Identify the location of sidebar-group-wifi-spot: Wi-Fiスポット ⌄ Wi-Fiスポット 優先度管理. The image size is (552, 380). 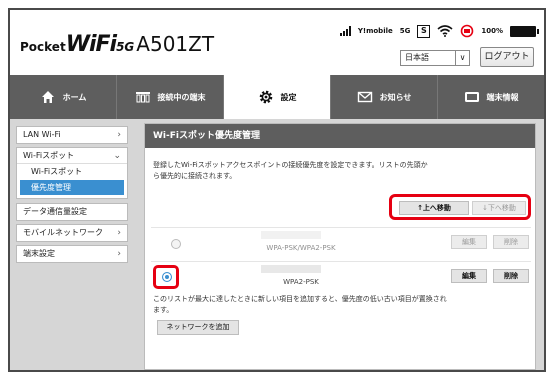
(72, 173).